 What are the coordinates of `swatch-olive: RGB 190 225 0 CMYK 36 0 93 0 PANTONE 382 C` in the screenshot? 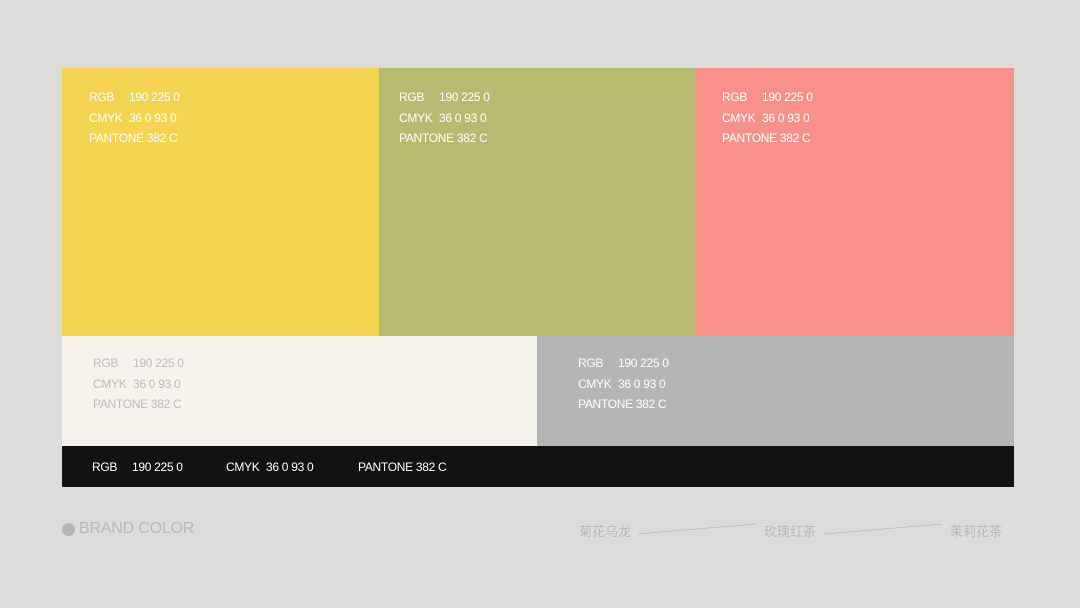 It's located at (537, 202).